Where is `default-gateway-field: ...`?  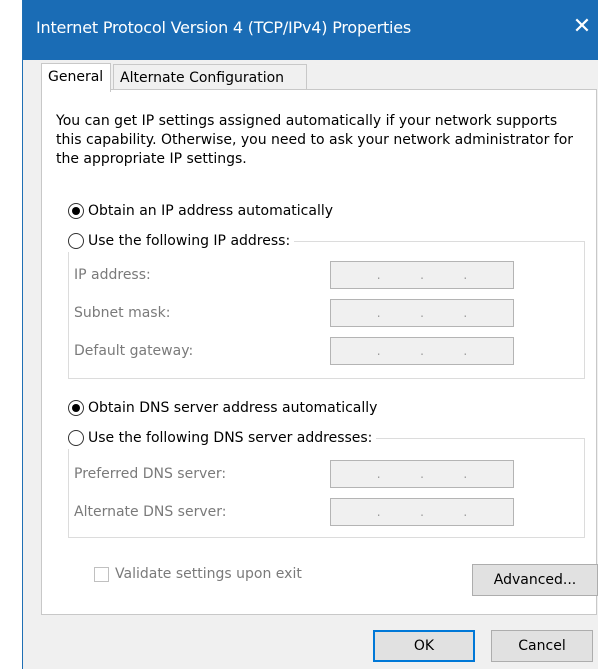 default-gateway-field: ... is located at coordinates (422, 351).